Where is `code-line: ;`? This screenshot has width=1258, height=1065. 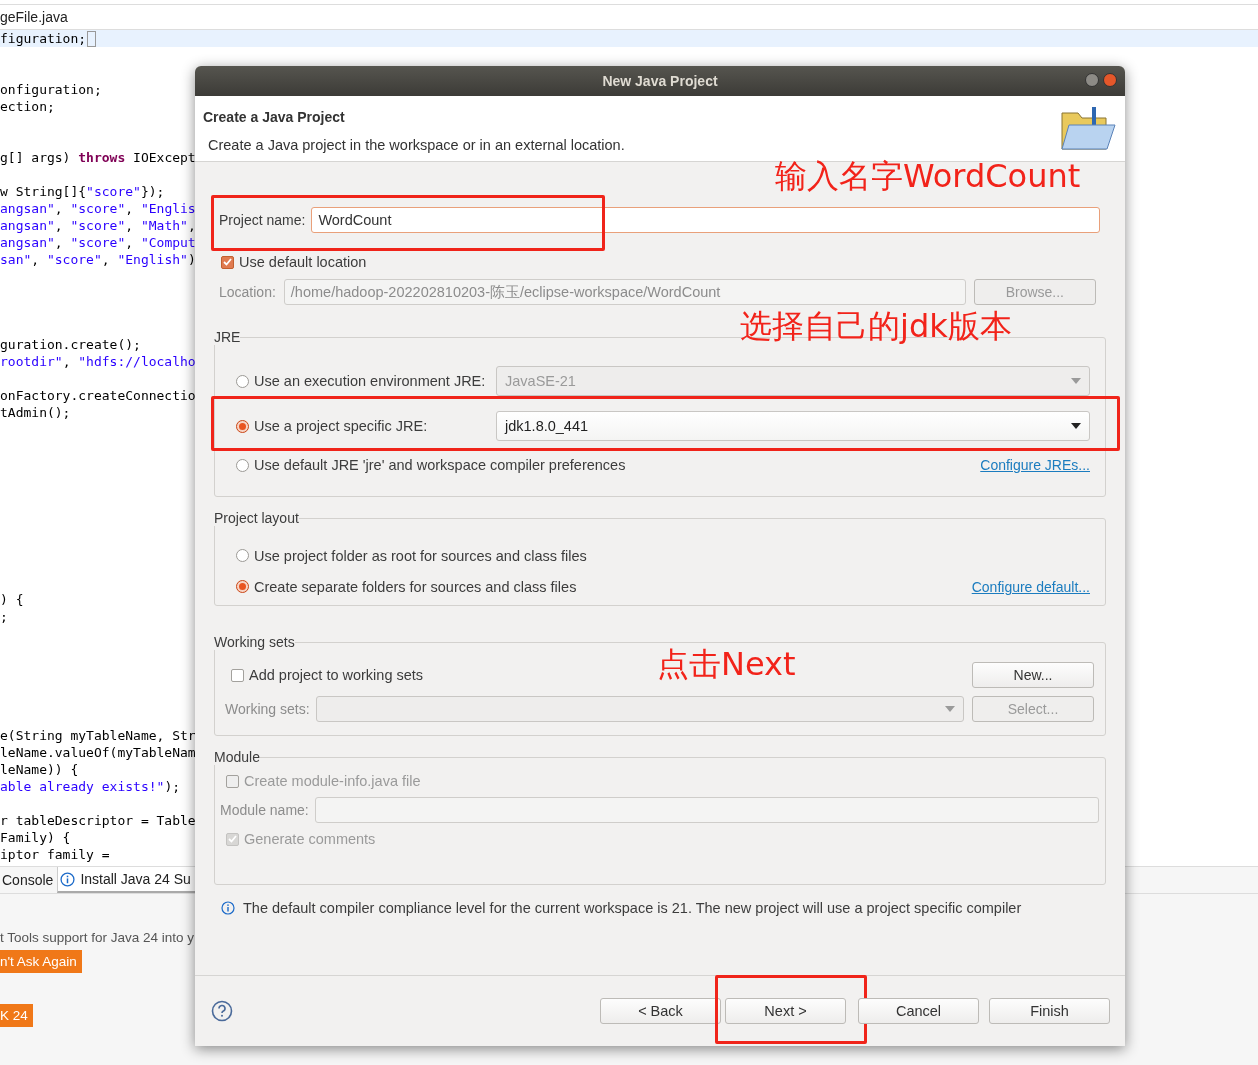
code-line: ; is located at coordinates (4, 616).